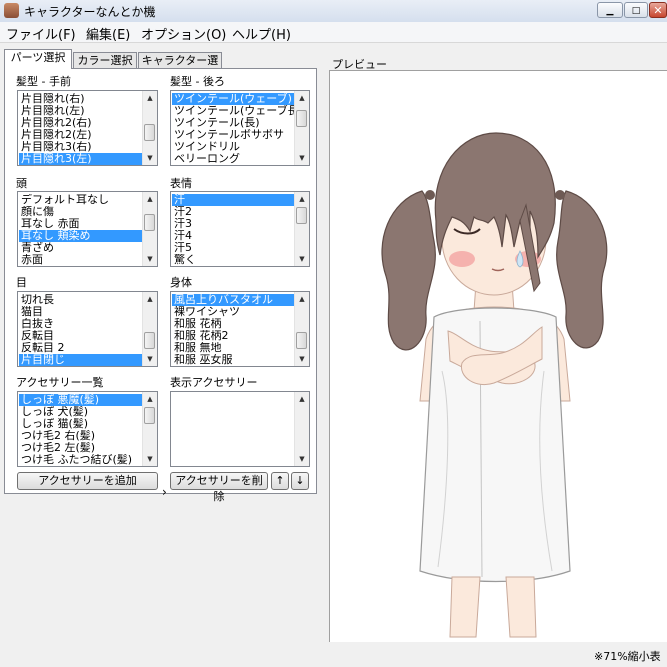 The width and height of the screenshot is (667, 667). Describe the element at coordinates (80, 424) in the screenshot. I see `list-item: しっぽ 猫(髪)` at that location.